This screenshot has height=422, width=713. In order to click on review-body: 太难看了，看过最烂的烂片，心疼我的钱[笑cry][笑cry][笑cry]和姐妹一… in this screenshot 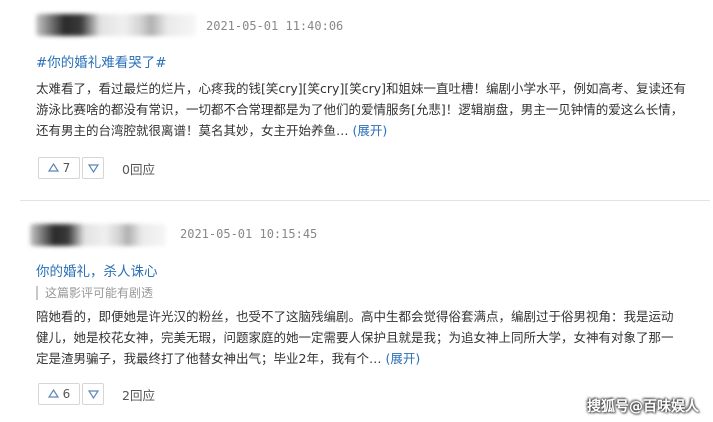, I will do `click(371, 109)`.